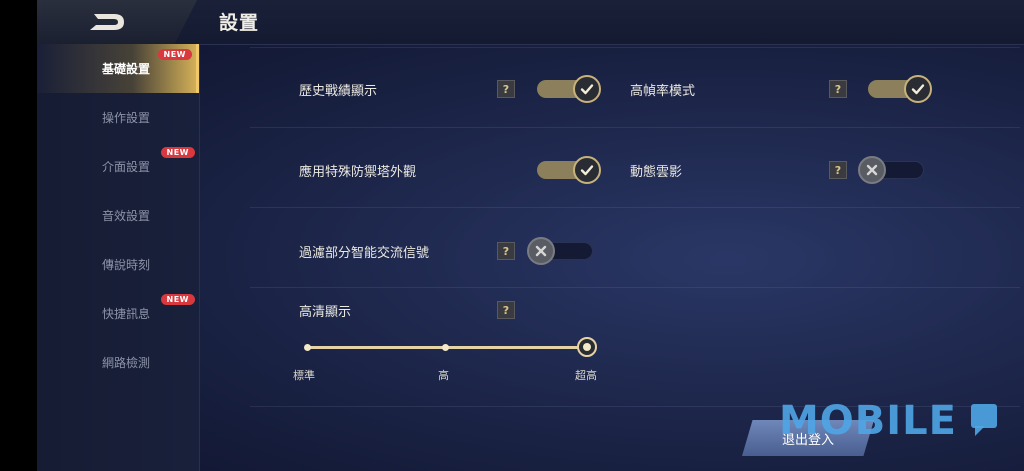 The width and height of the screenshot is (1024, 471). What do you see at coordinates (239, 23) in the screenshot?
I see `page-title: 設置` at bounding box center [239, 23].